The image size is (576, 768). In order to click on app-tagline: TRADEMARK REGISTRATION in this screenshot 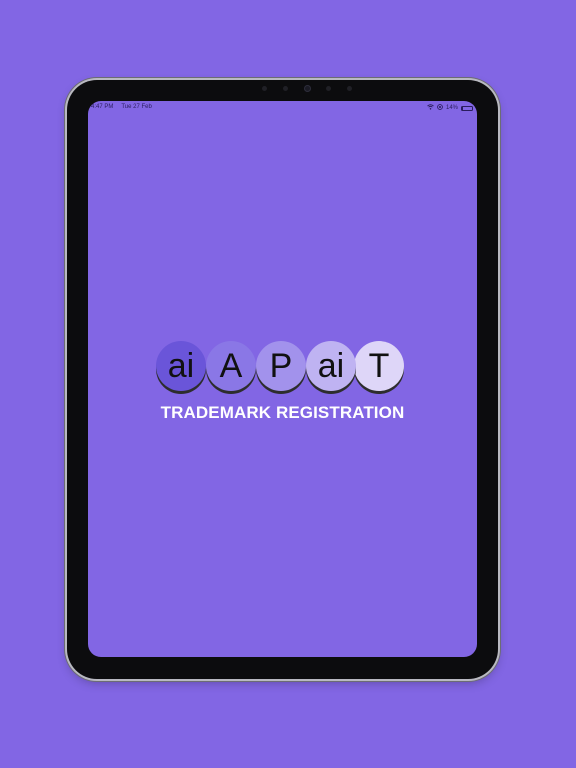, I will do `click(282, 412)`.